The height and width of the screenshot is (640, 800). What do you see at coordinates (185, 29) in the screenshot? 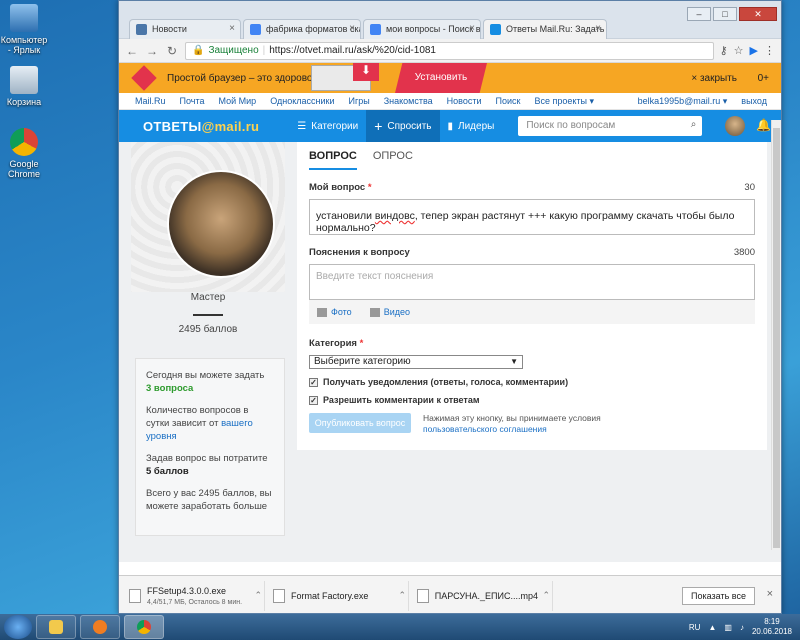
I see `browser-tab-news: Новости ×` at bounding box center [185, 29].